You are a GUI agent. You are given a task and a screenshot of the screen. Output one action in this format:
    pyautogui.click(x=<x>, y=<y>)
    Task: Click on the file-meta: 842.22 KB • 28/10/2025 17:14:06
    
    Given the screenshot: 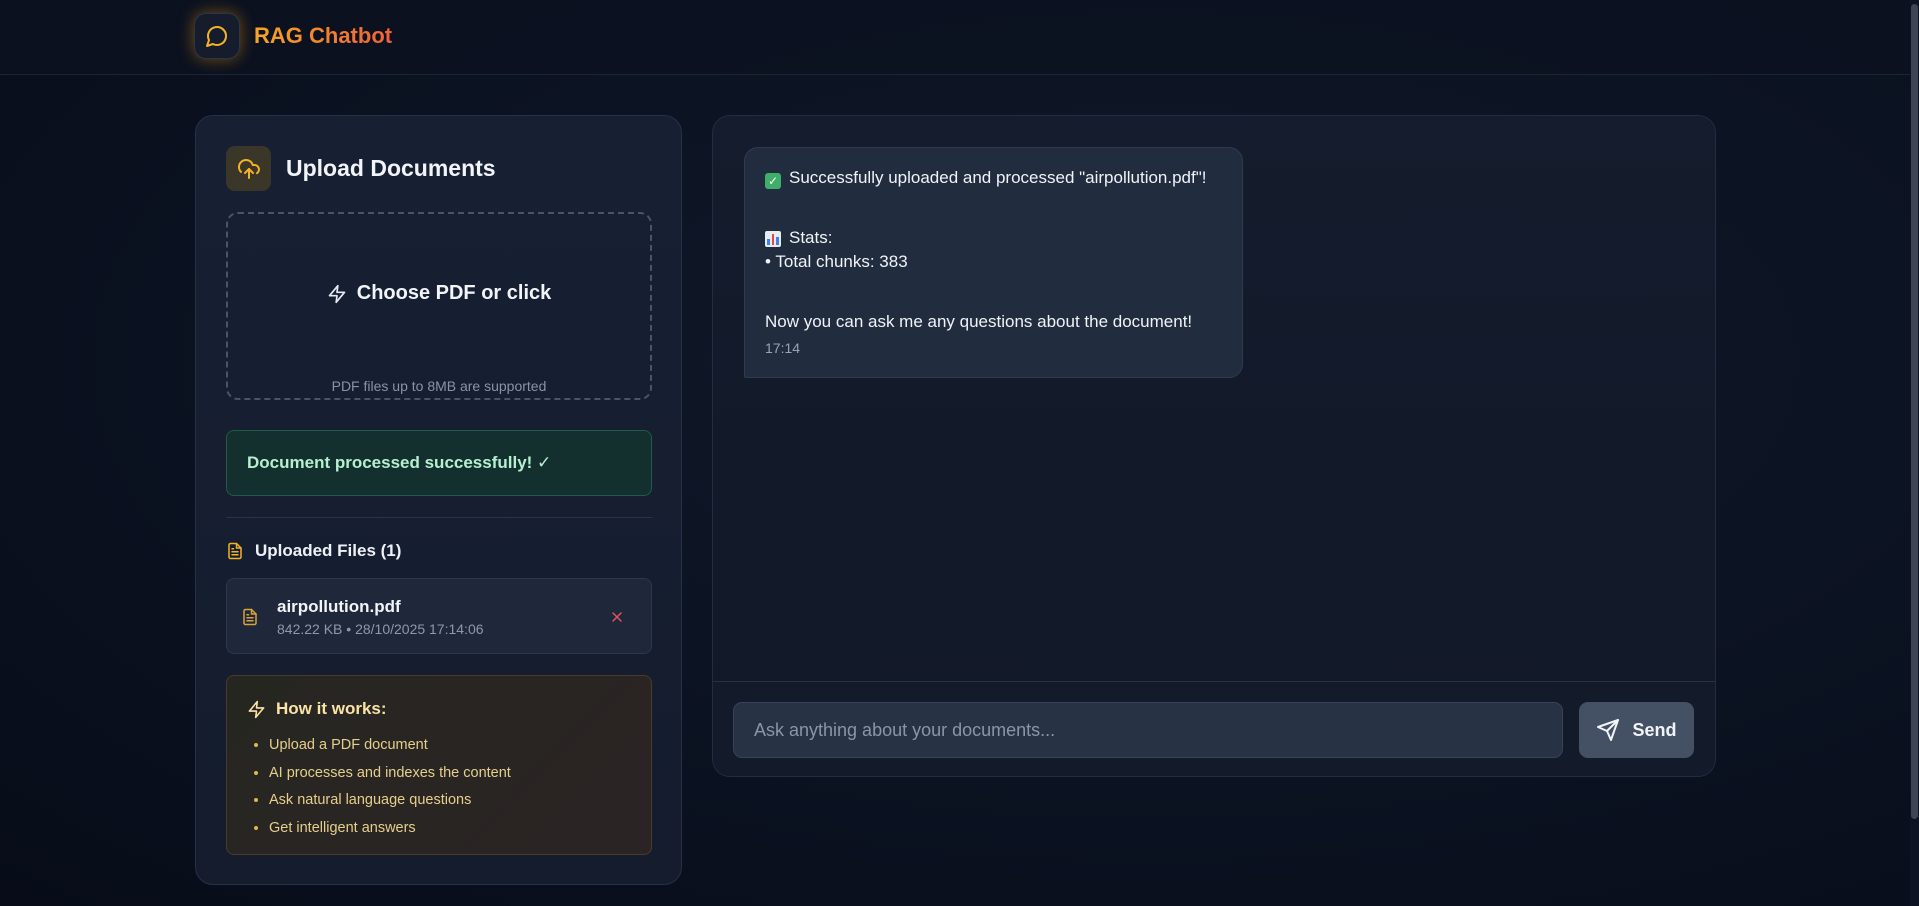 What is the action you would take?
    pyautogui.click(x=380, y=629)
    